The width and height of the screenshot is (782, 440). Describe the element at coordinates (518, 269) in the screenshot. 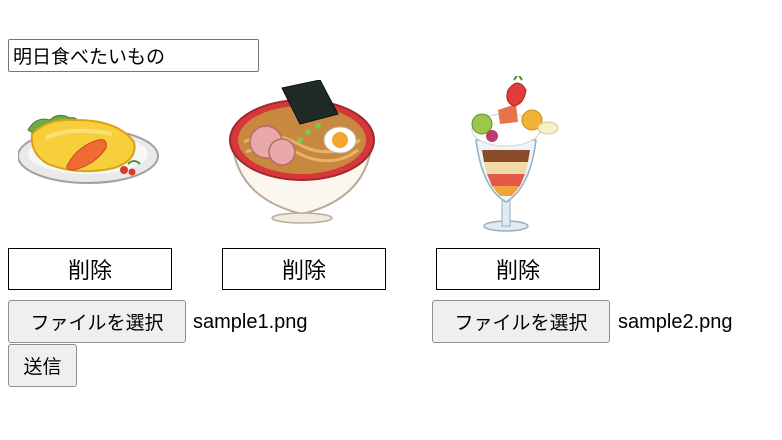

I see `delete-button-3: 削除` at that location.